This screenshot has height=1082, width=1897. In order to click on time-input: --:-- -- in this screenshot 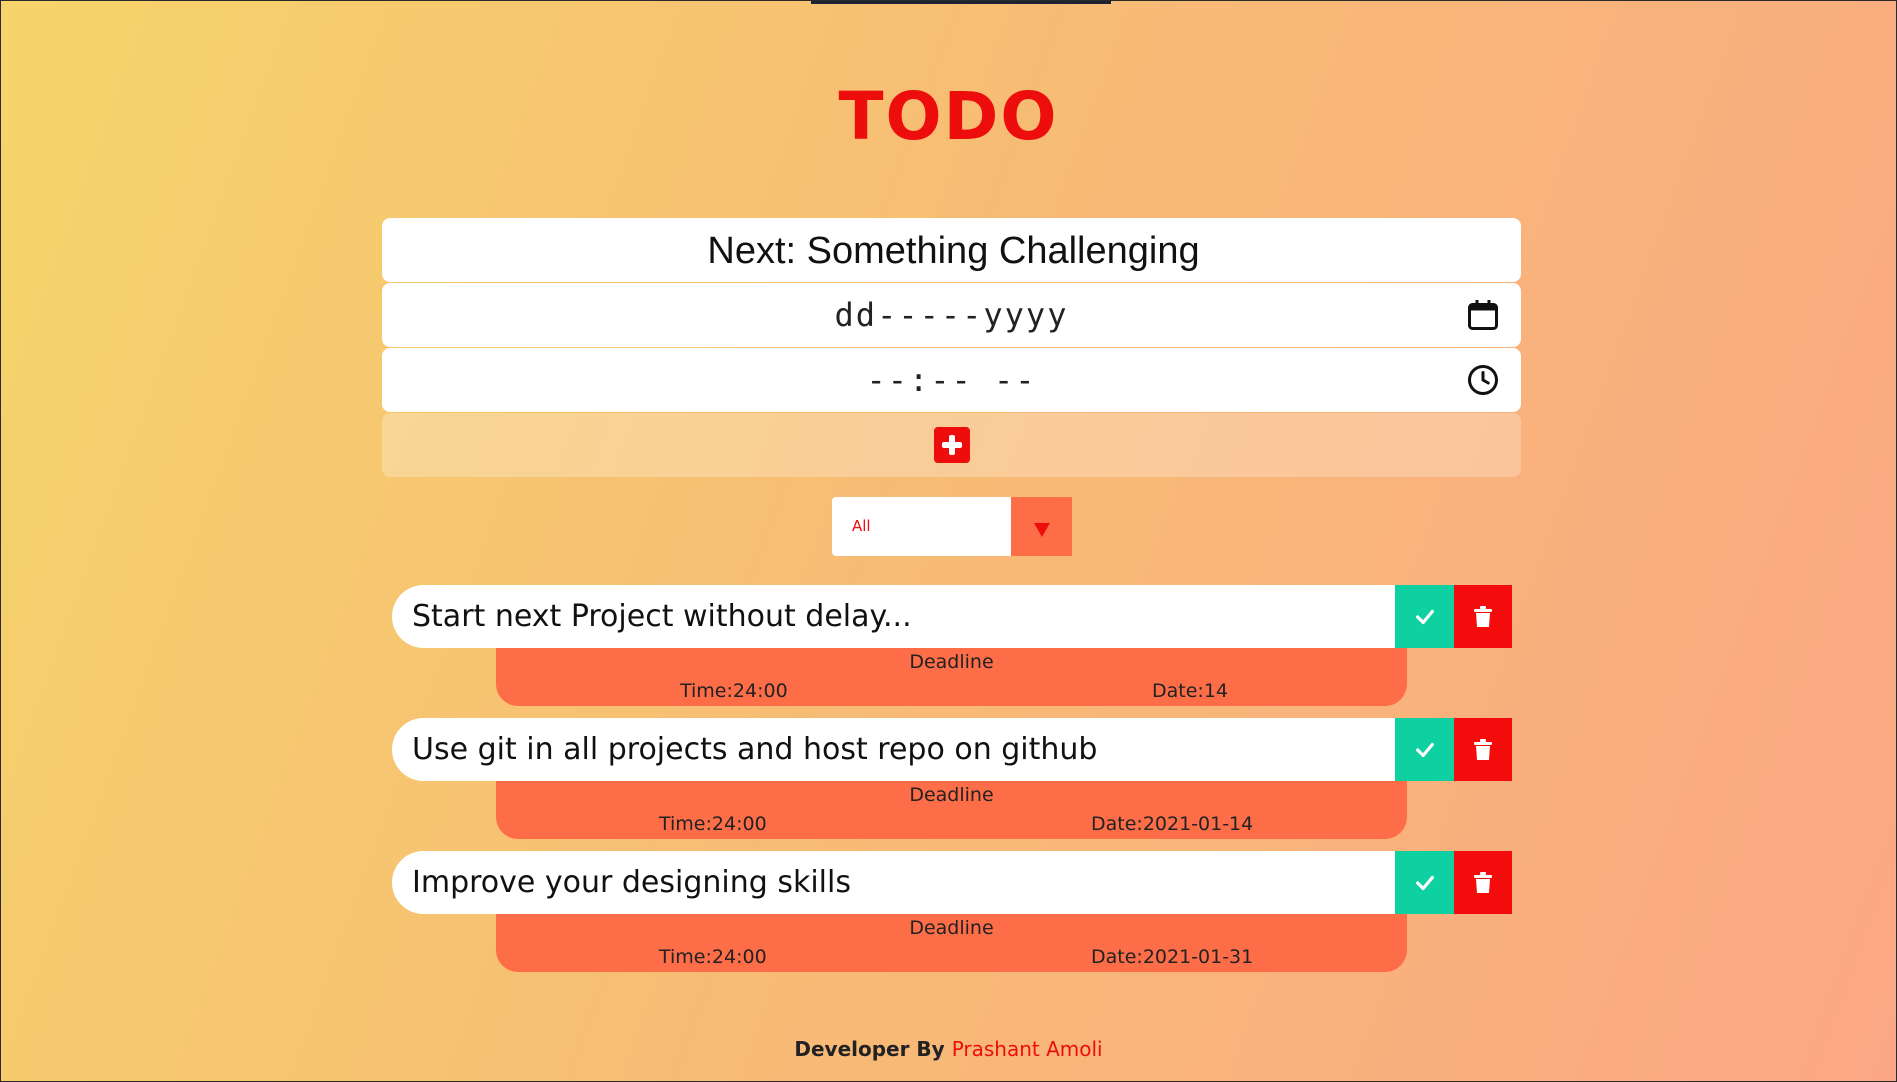, I will do `click(951, 380)`.